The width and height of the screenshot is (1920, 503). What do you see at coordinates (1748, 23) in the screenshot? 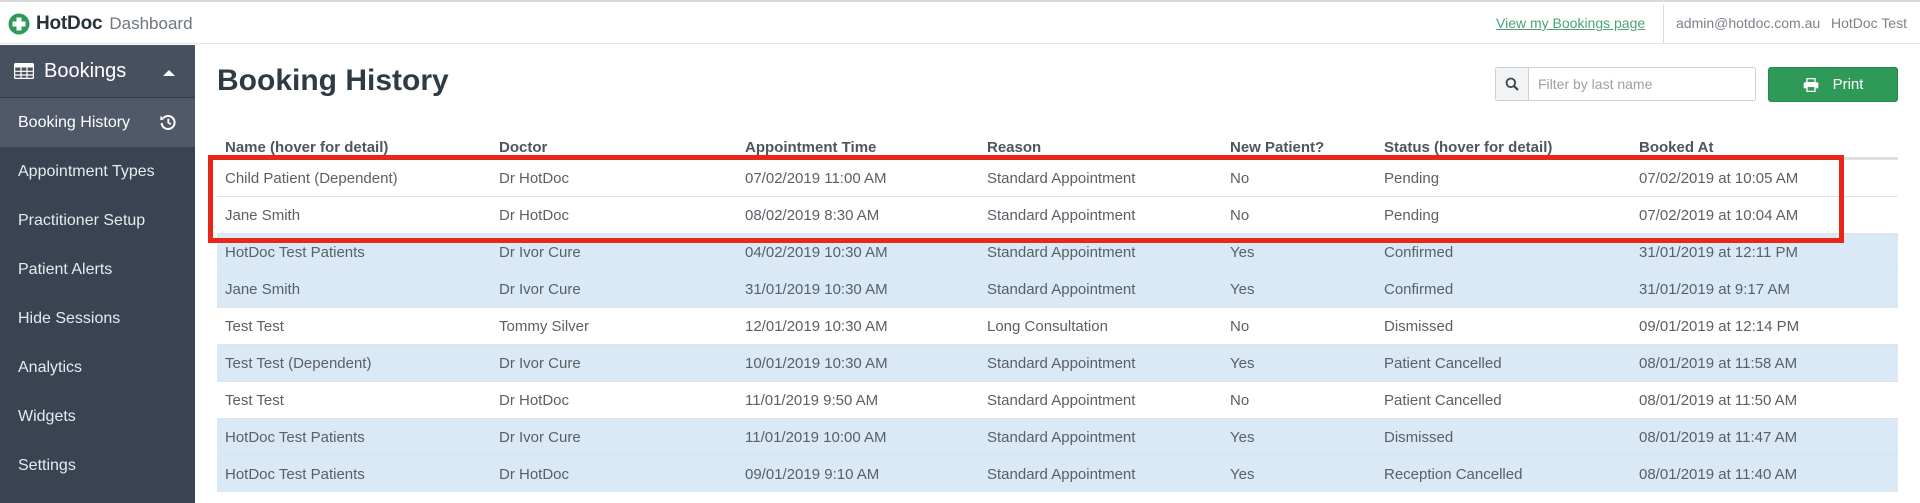
I see `user-email: admin@hotdoc.com.au` at bounding box center [1748, 23].